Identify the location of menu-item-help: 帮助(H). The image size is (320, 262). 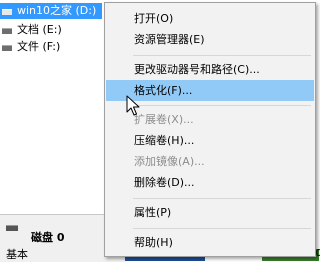
(210, 242).